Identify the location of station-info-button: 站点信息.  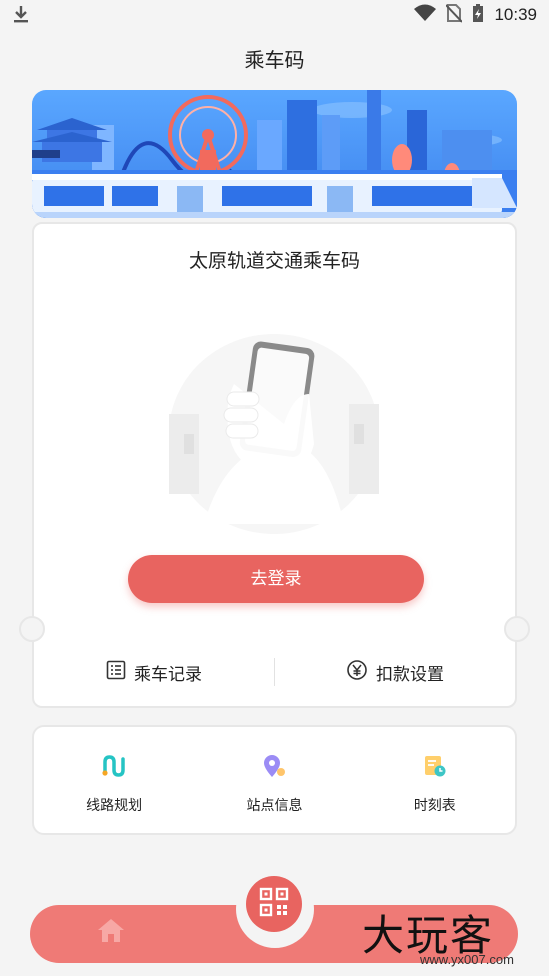
(274, 780).